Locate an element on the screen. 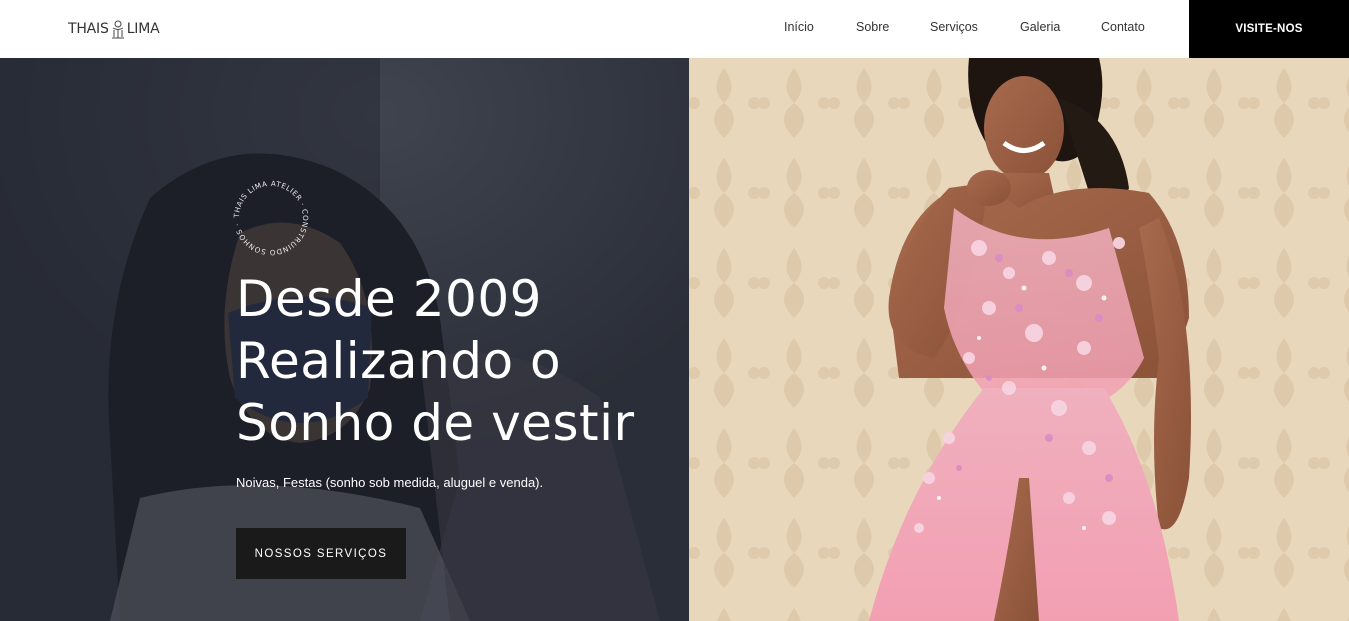 The height and width of the screenshot is (621, 1349). our-services-button: NOSSOS SERVIÇOS is located at coordinates (321, 553).